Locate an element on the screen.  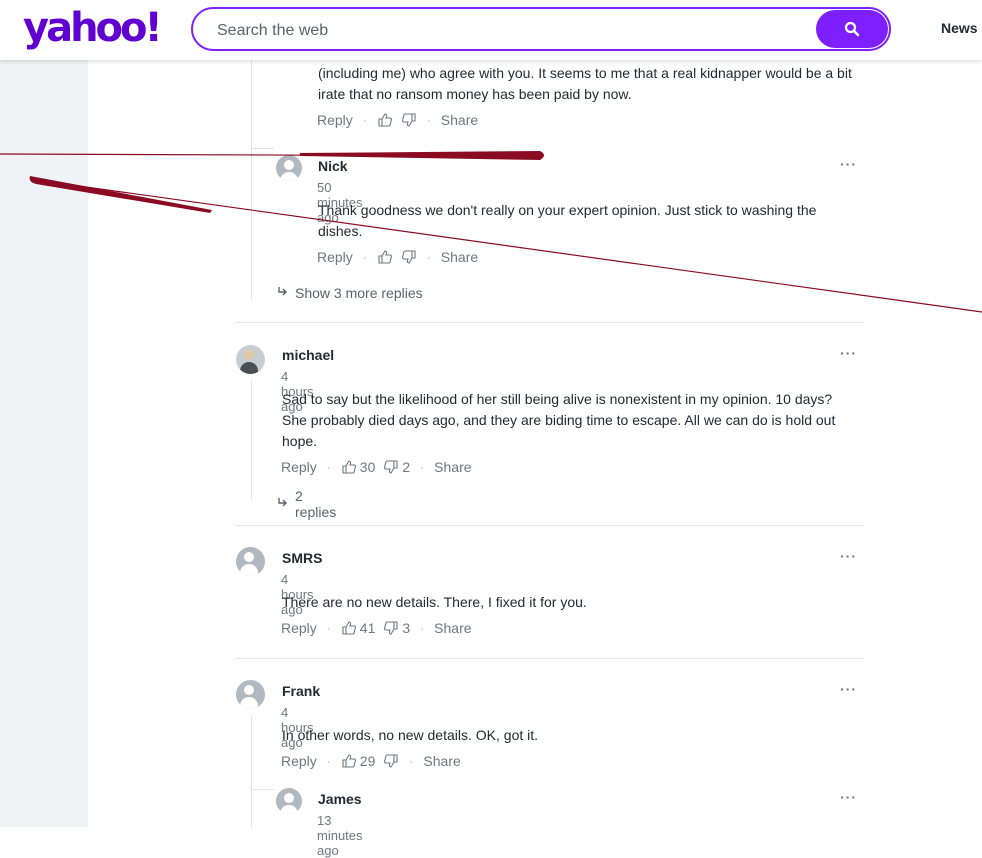
comment-author: James is located at coordinates (340, 799).